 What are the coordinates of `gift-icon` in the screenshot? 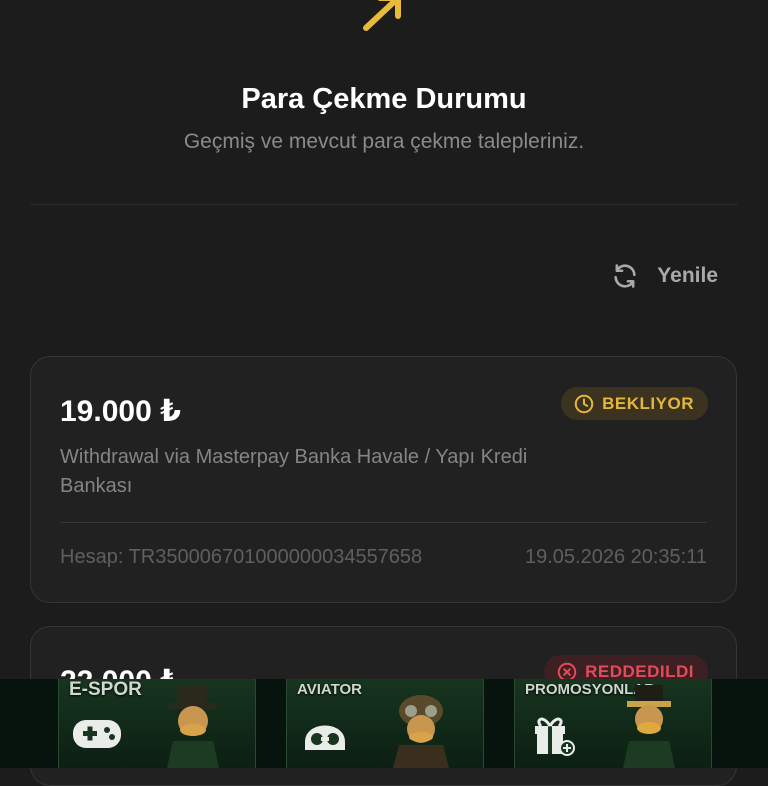 It's located at (555, 736).